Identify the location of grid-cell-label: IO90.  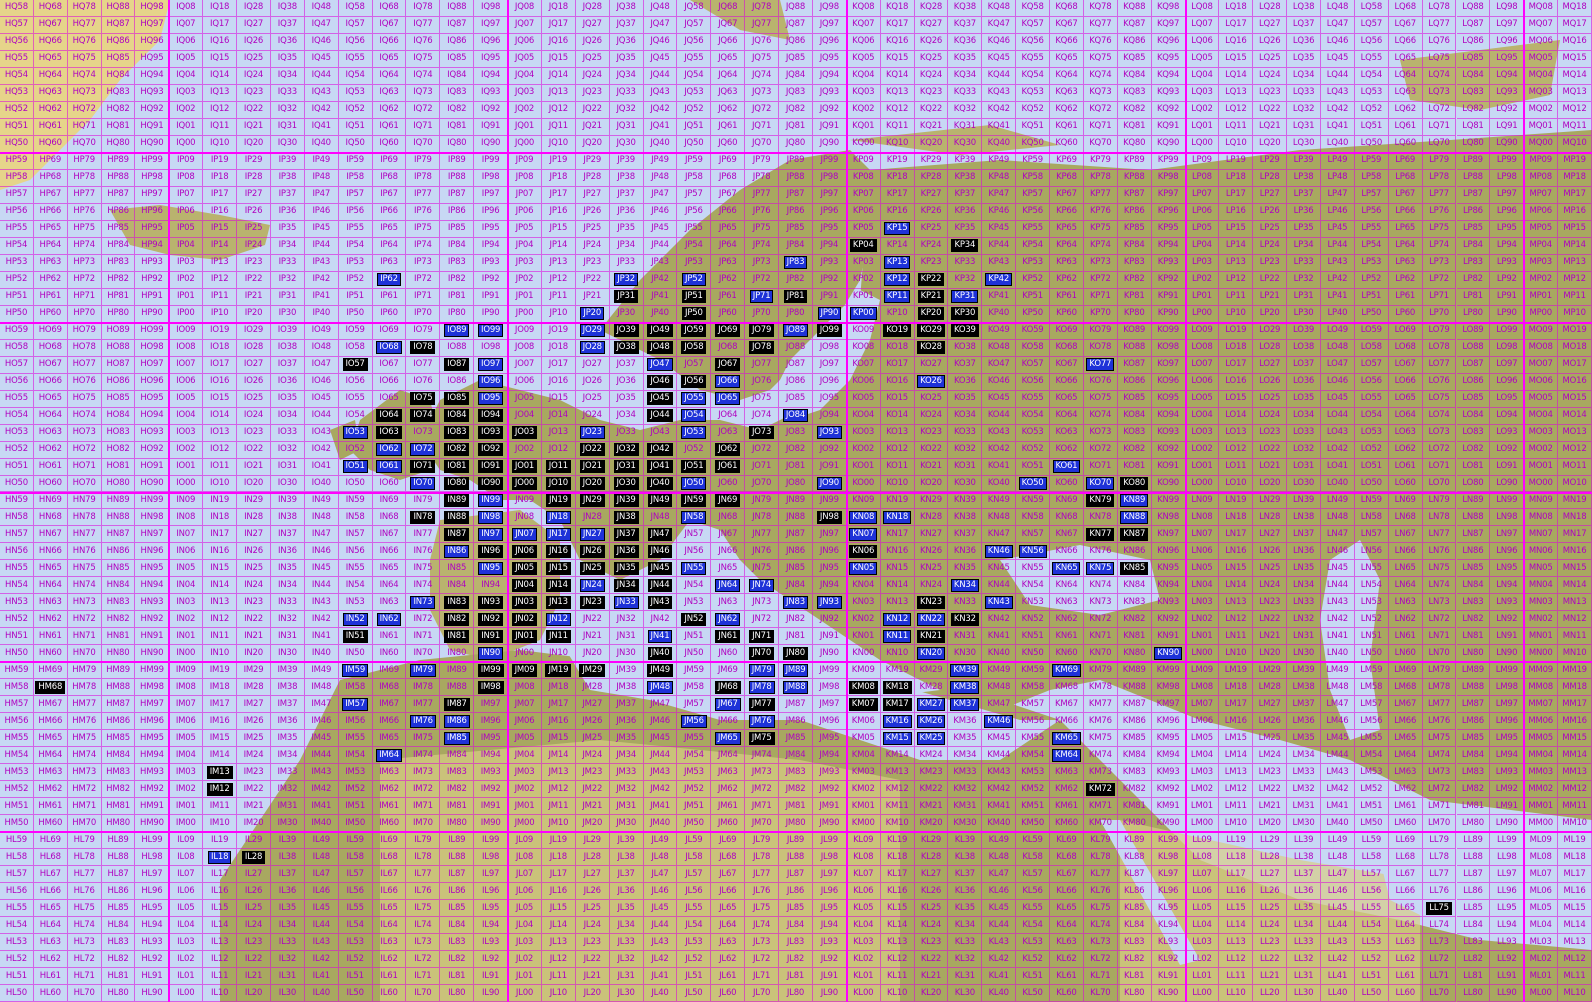
(491, 483).